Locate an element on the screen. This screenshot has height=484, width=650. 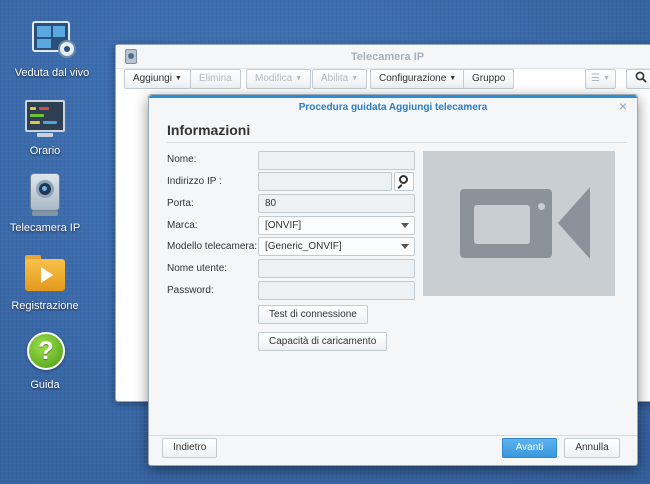
live-view-icon is located at coordinates (53, 40).